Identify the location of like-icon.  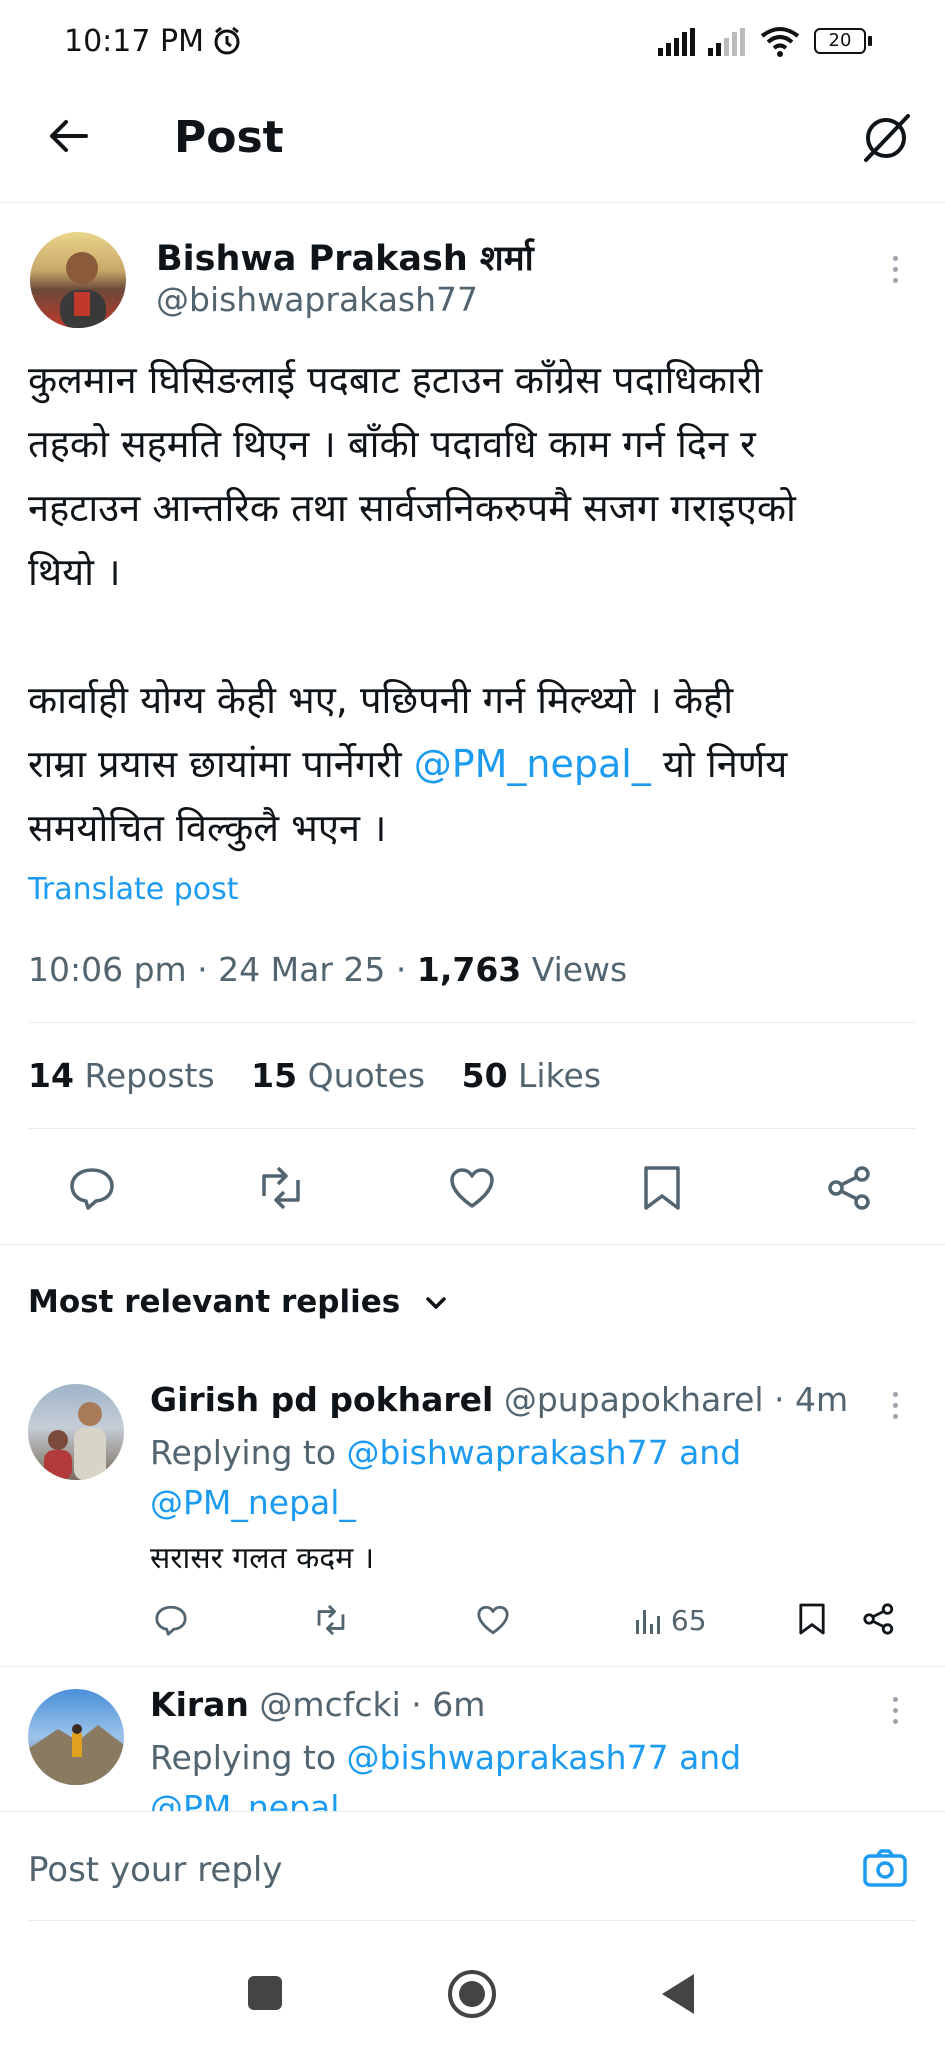
(472, 1188).